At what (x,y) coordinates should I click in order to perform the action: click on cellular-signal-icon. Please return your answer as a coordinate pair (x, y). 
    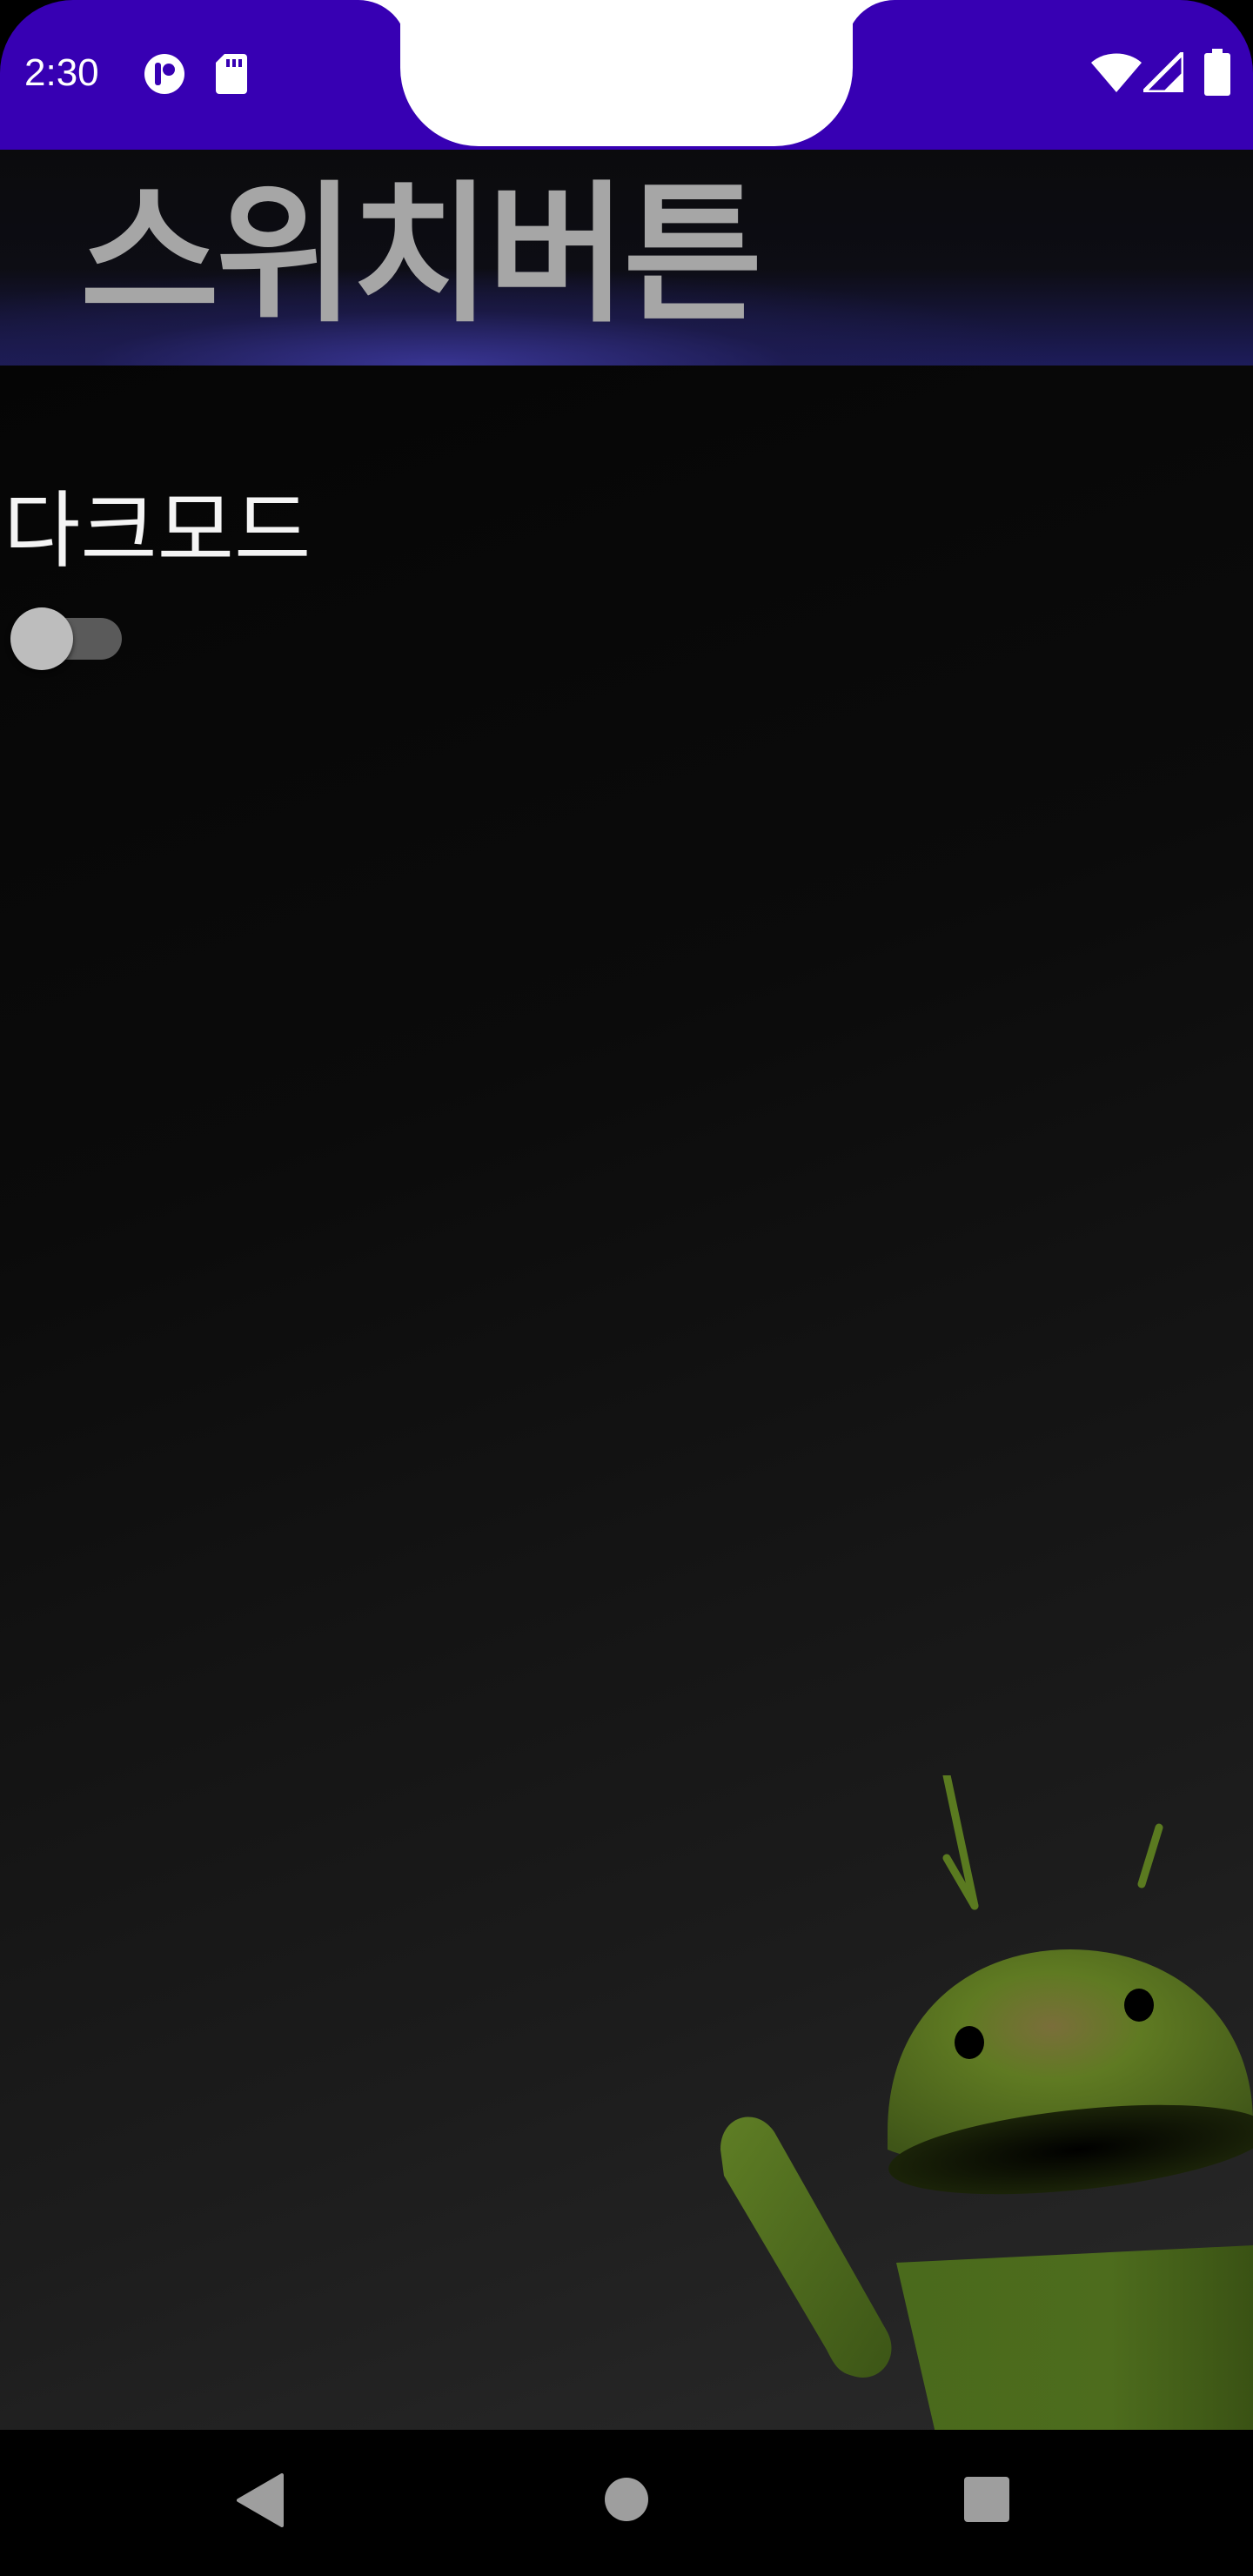
    Looking at the image, I should click on (1161, 71).